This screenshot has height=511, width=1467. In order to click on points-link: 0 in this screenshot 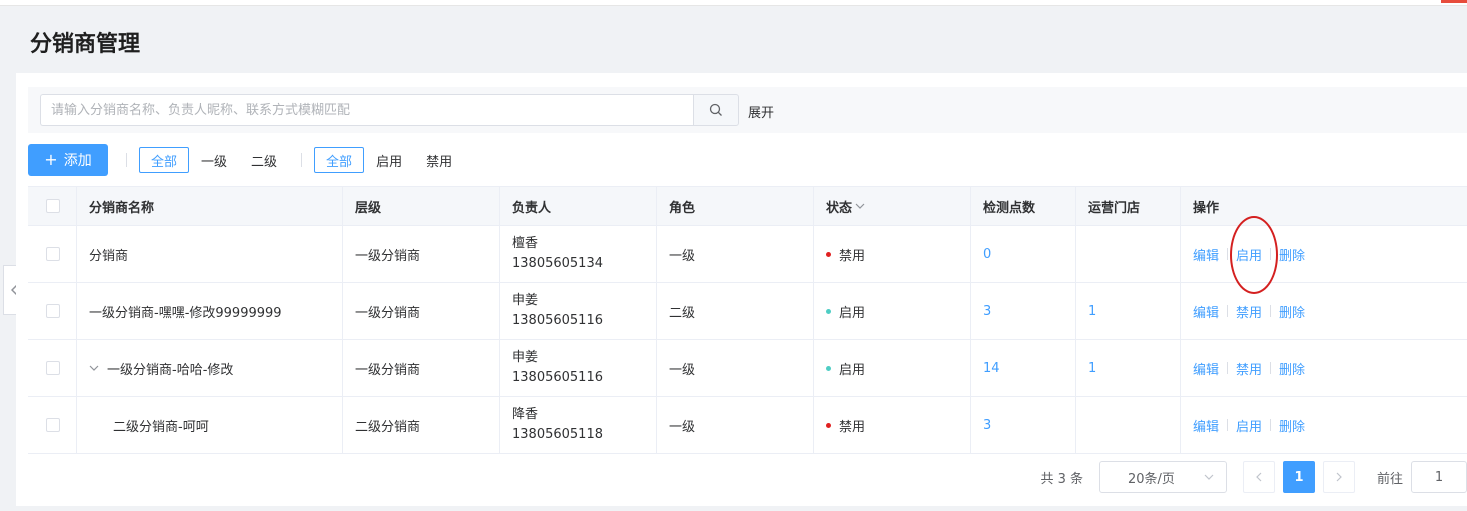, I will do `click(987, 254)`.